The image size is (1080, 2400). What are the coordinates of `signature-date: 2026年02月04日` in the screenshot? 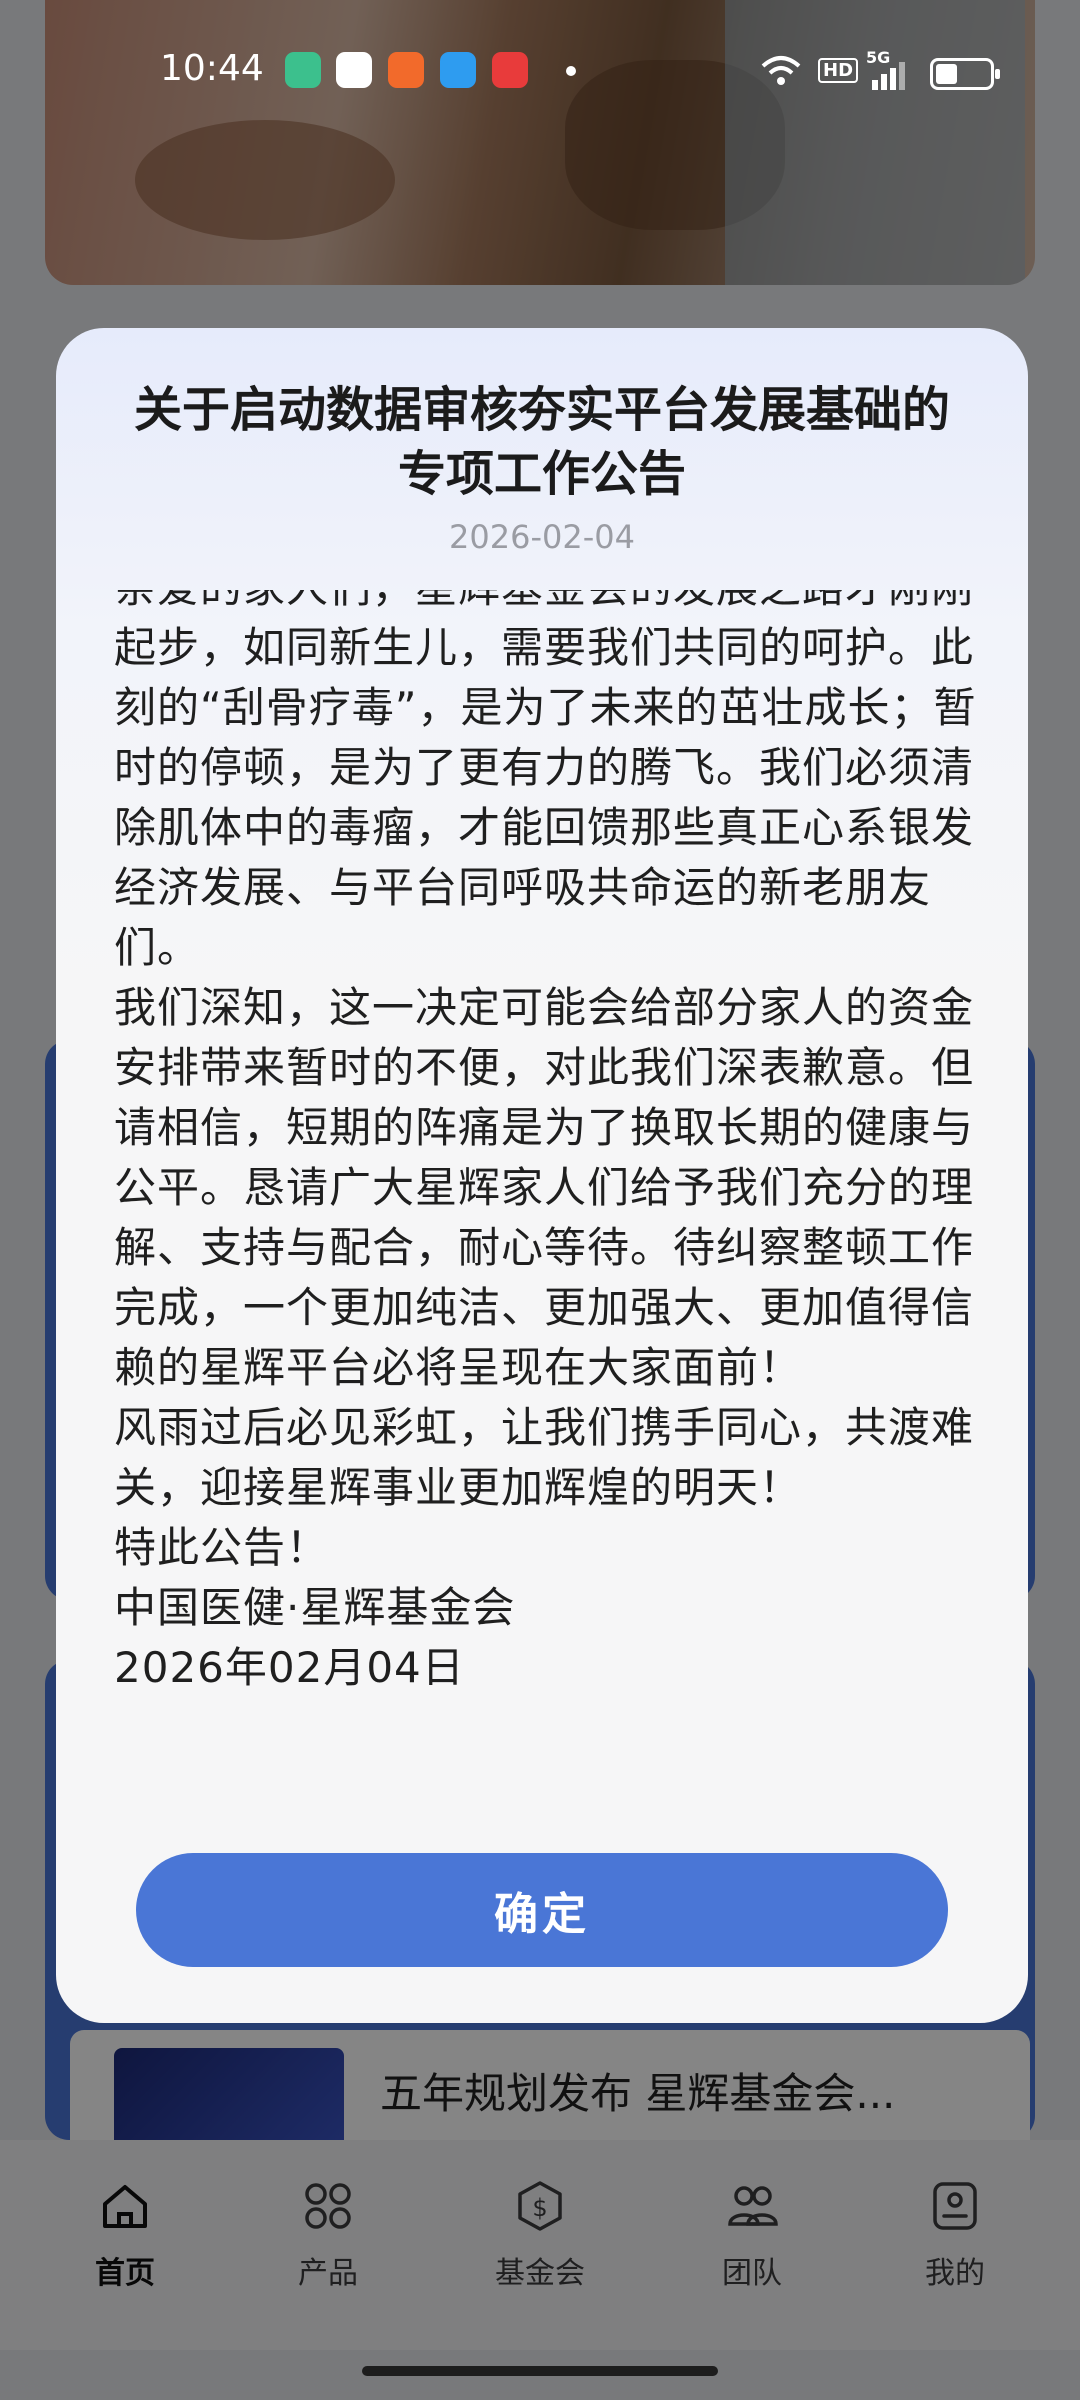 It's located at (289, 1667).